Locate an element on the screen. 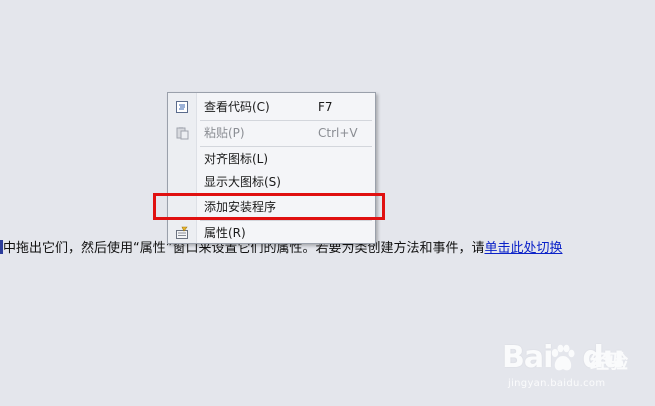 The width and height of the screenshot is (655, 406). view-code-icon is located at coordinates (182, 107).